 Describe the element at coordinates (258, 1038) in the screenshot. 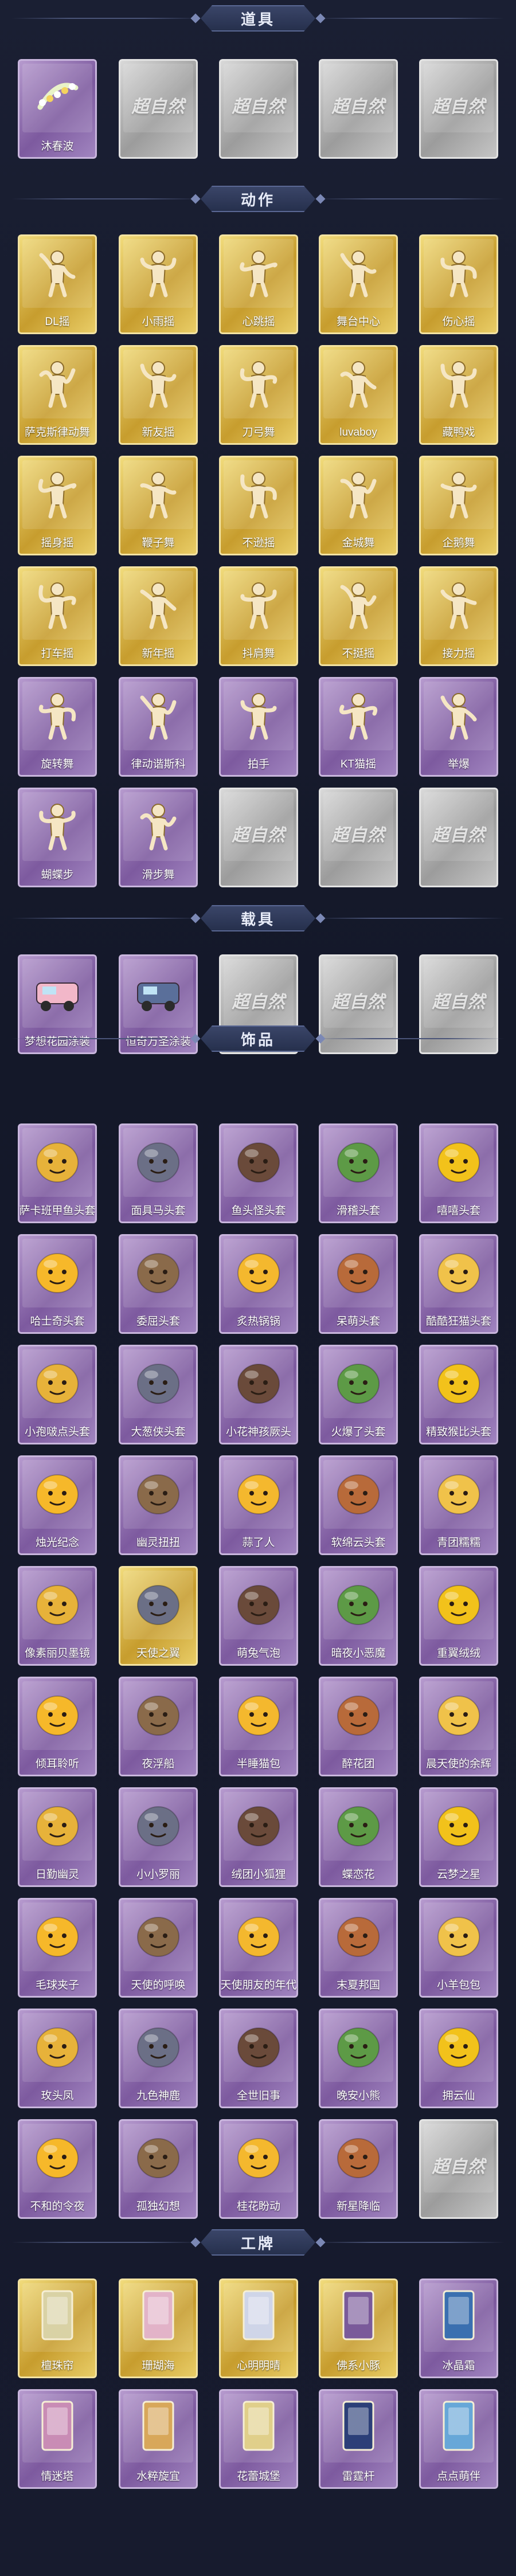

I see `section-title-plate: 饰品` at that location.